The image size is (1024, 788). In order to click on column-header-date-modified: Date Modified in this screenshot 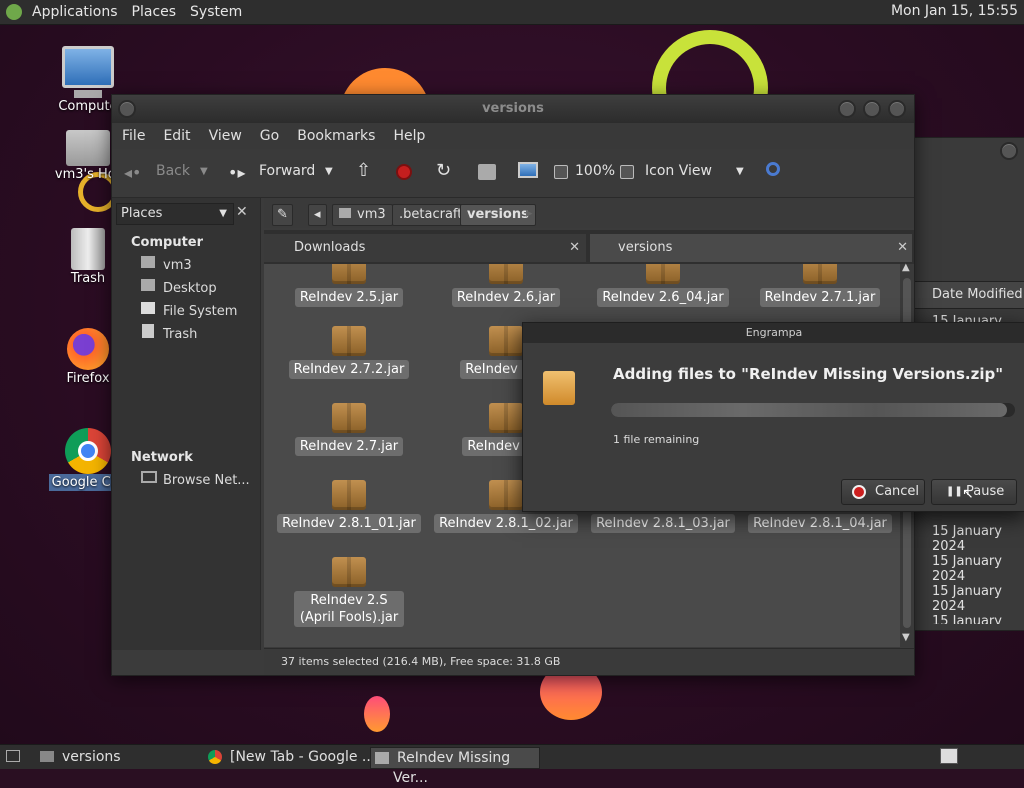, I will do `click(969, 295)`.